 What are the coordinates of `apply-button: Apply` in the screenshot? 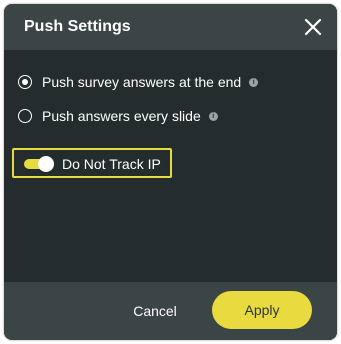 It's located at (262, 310).